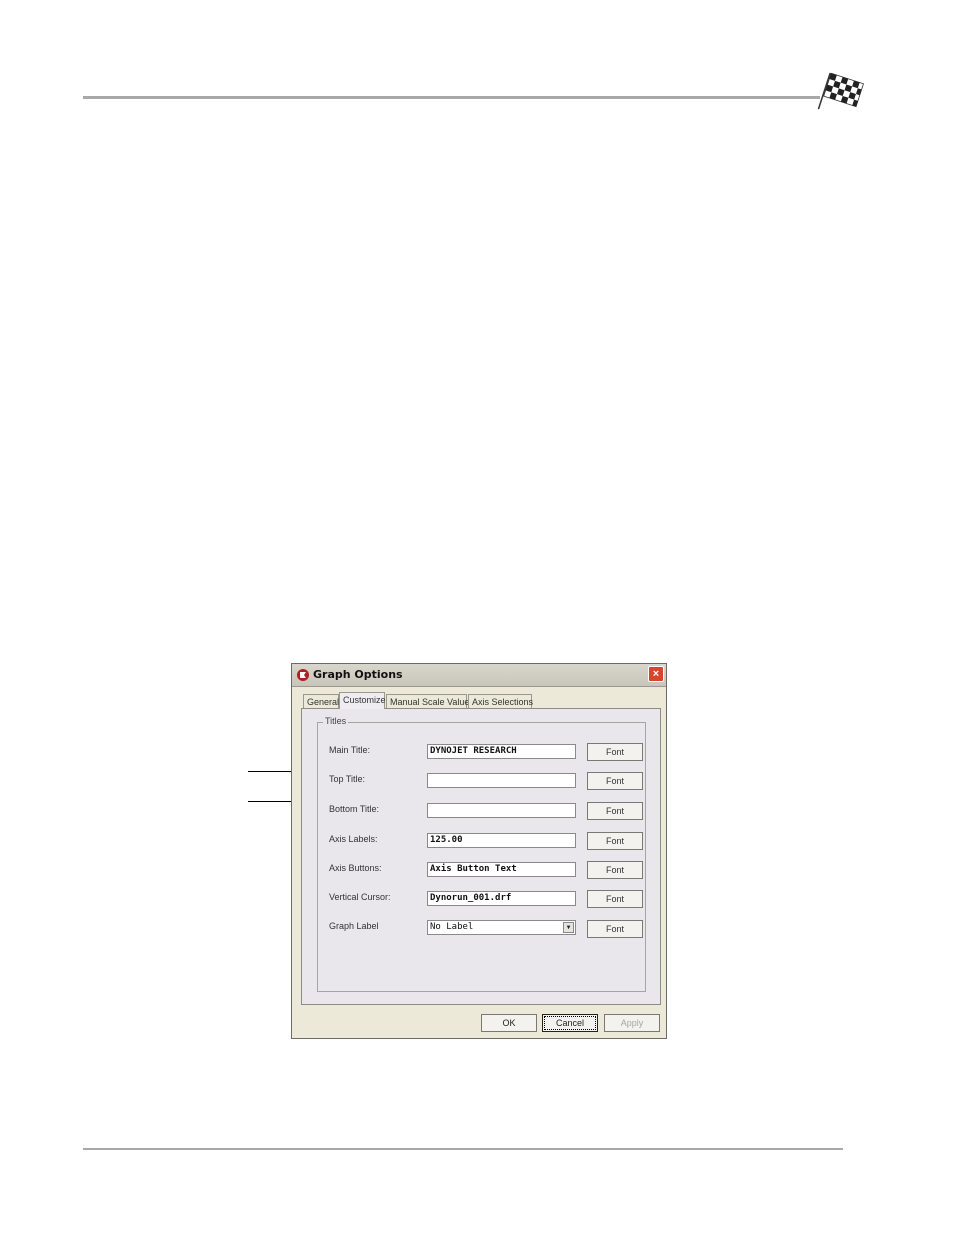 The height and width of the screenshot is (1235, 954). I want to click on axis-buttons-input: Axis Button Text, so click(501, 869).